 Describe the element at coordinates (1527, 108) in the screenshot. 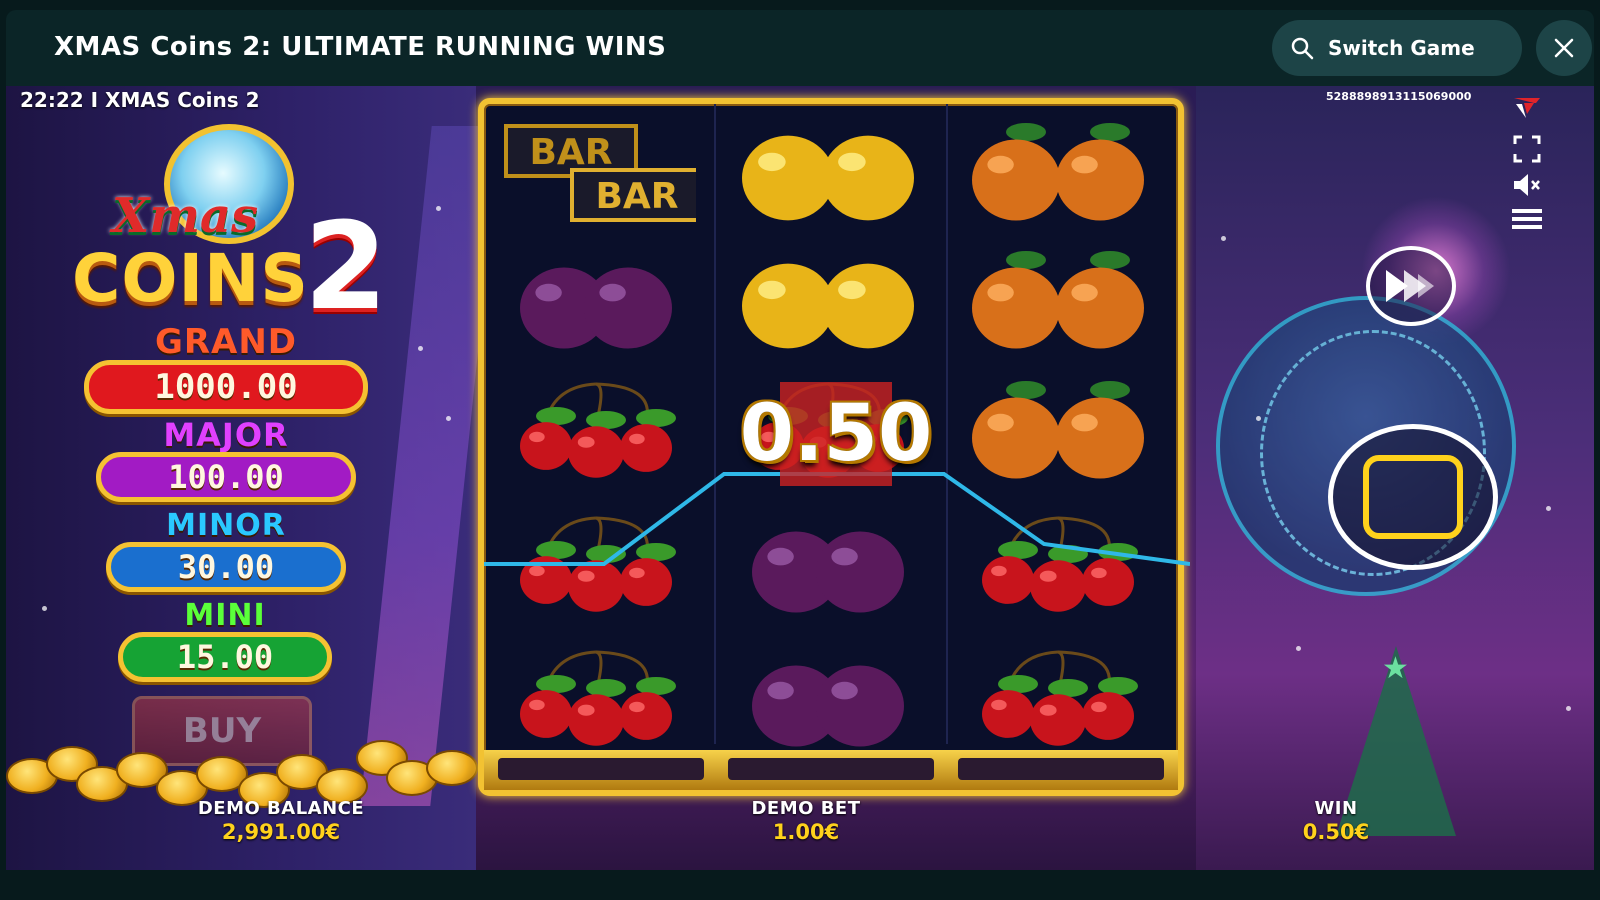

I see `brand-logo-icon` at that location.